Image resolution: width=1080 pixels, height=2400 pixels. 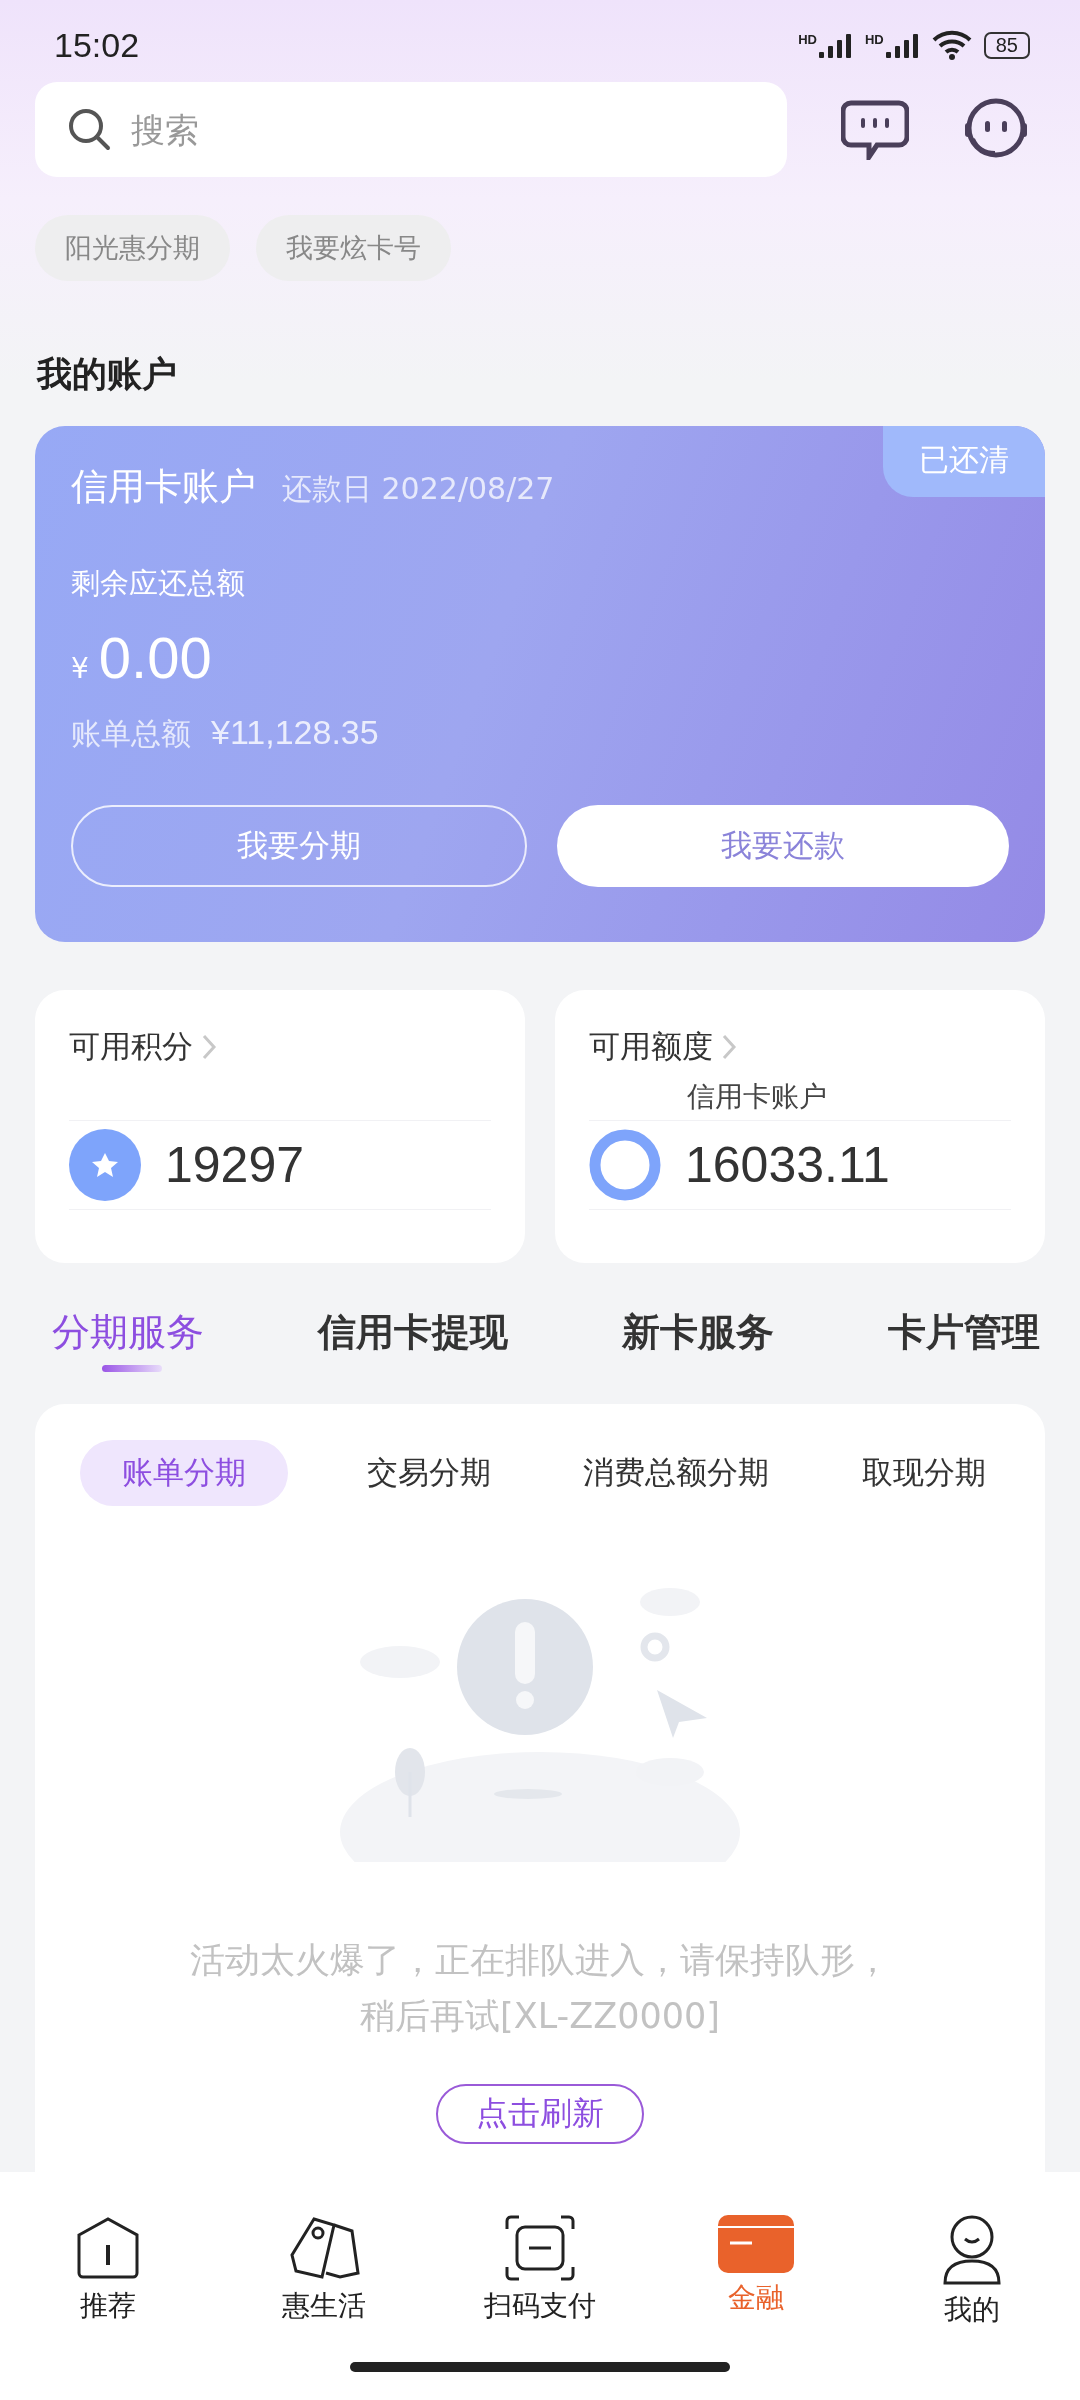 I want to click on service-tab: 新卡服务, so click(x=698, y=1343).